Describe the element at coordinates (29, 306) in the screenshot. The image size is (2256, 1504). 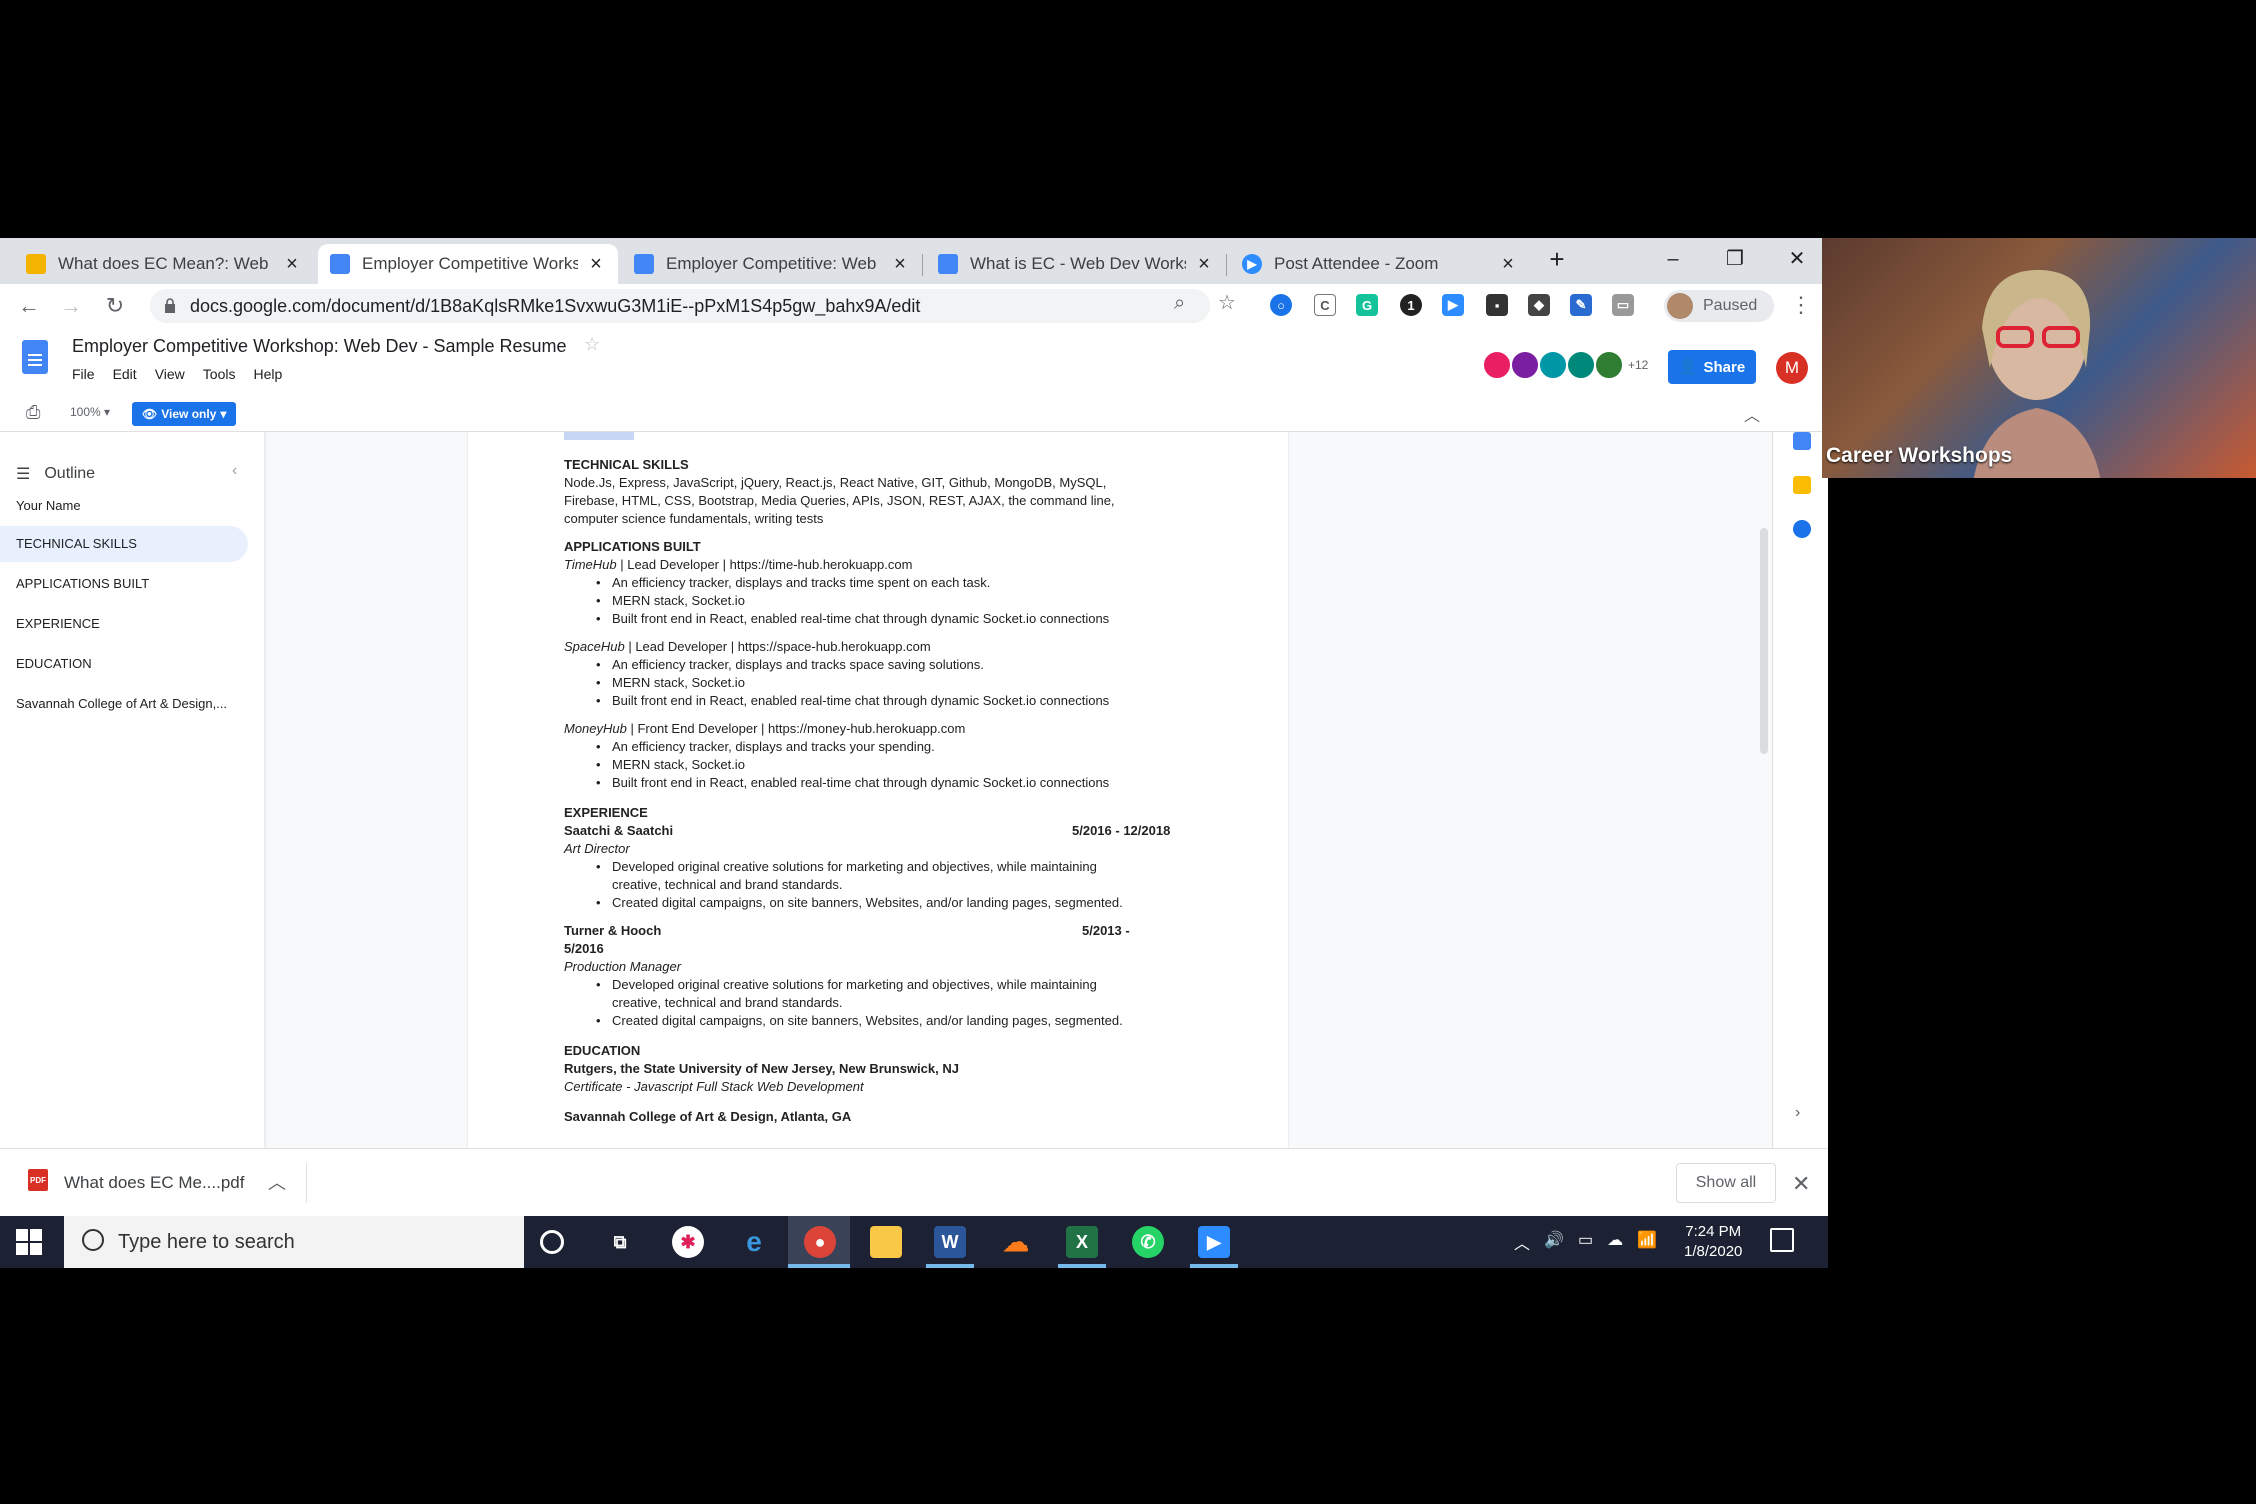
I see `back-icon: ←` at that location.